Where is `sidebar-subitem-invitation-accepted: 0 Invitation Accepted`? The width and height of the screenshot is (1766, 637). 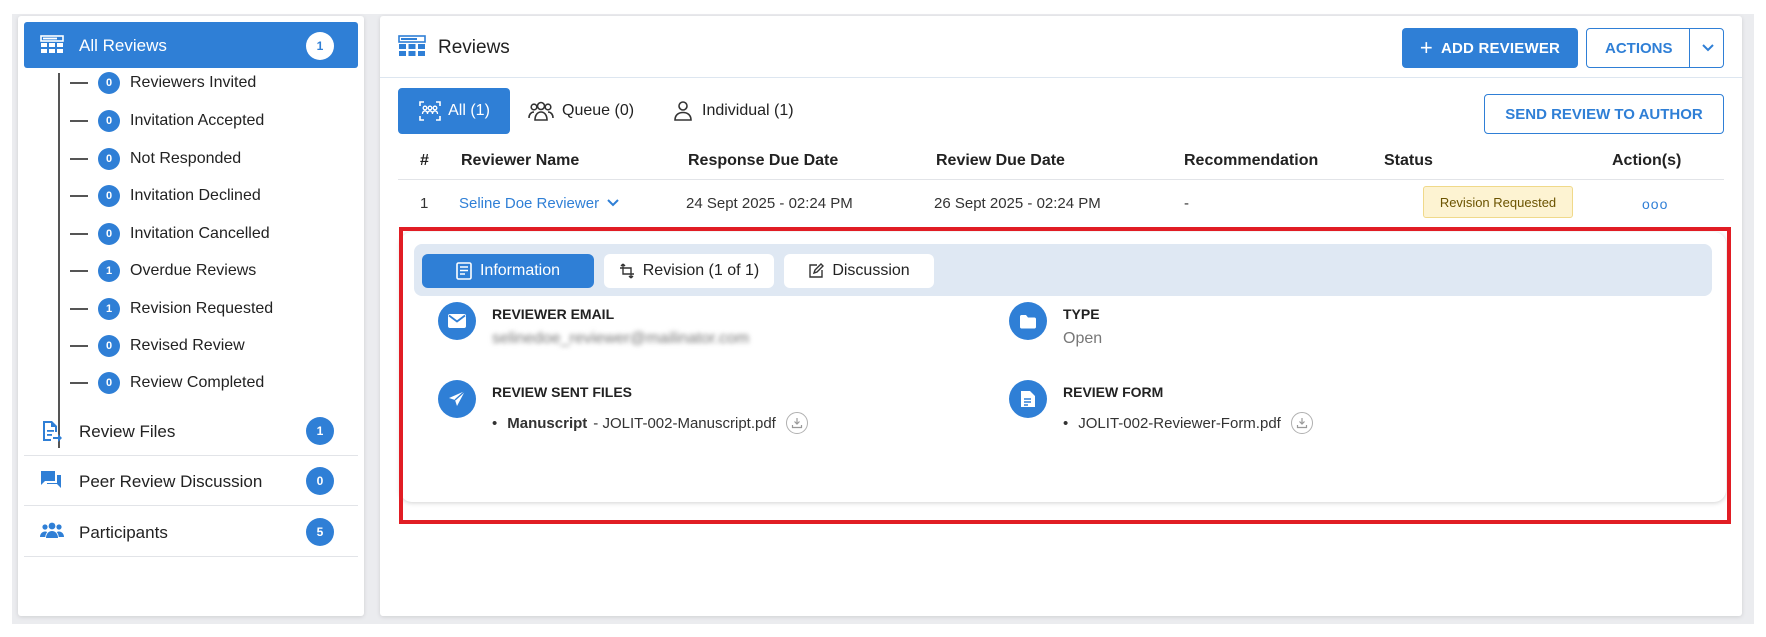
sidebar-subitem-invitation-accepted: 0 Invitation Accepted is located at coordinates (167, 121).